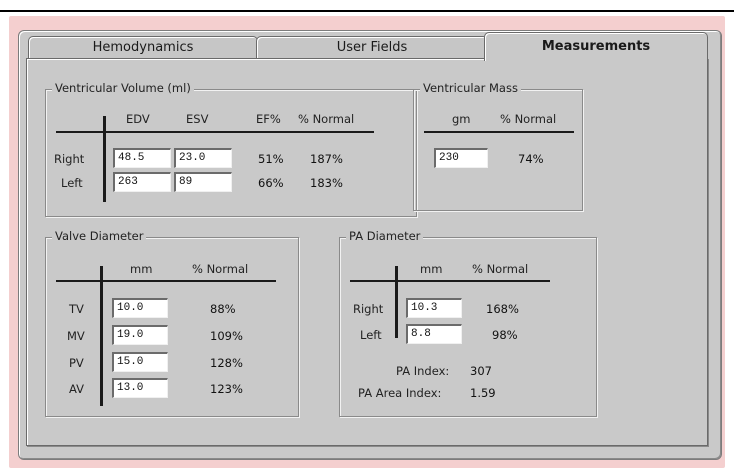 Image resolution: width=734 pixels, height=472 pixels. I want to click on edv-header: EDV, so click(138, 119).